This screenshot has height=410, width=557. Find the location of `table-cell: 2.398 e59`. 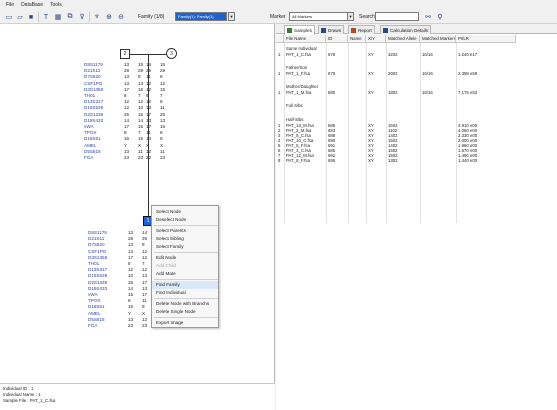

table-cell: 2.398 e59 is located at coordinates (468, 73).